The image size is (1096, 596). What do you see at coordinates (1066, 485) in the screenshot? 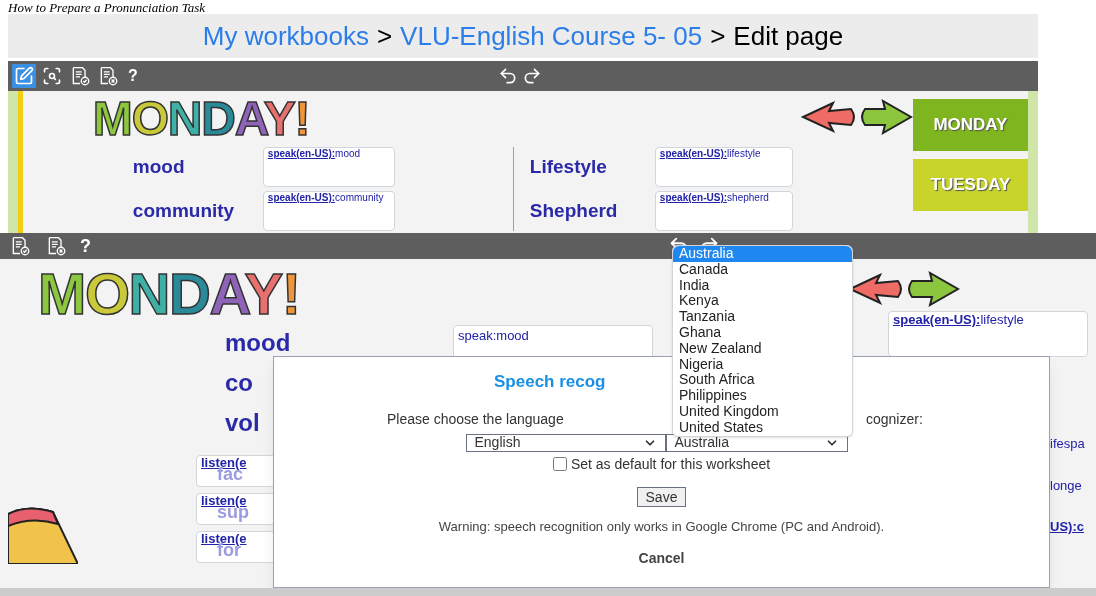
I see `word-fragment: longe` at bounding box center [1066, 485].